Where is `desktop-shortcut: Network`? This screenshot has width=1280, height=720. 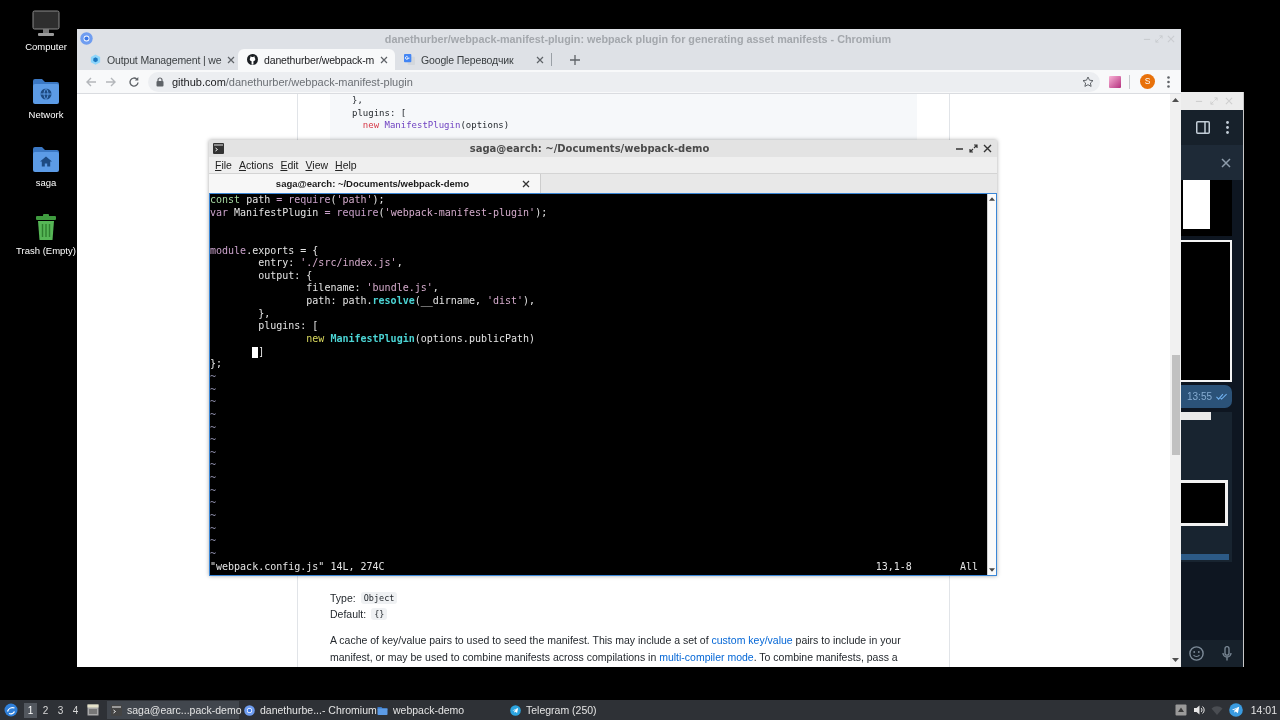 desktop-shortcut: Network is located at coordinates (46, 102).